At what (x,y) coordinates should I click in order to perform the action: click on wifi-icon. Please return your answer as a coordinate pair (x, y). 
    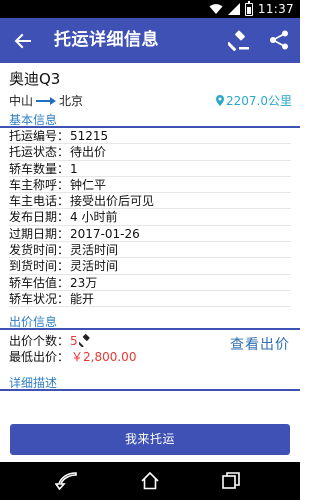
    Looking at the image, I should click on (216, 9).